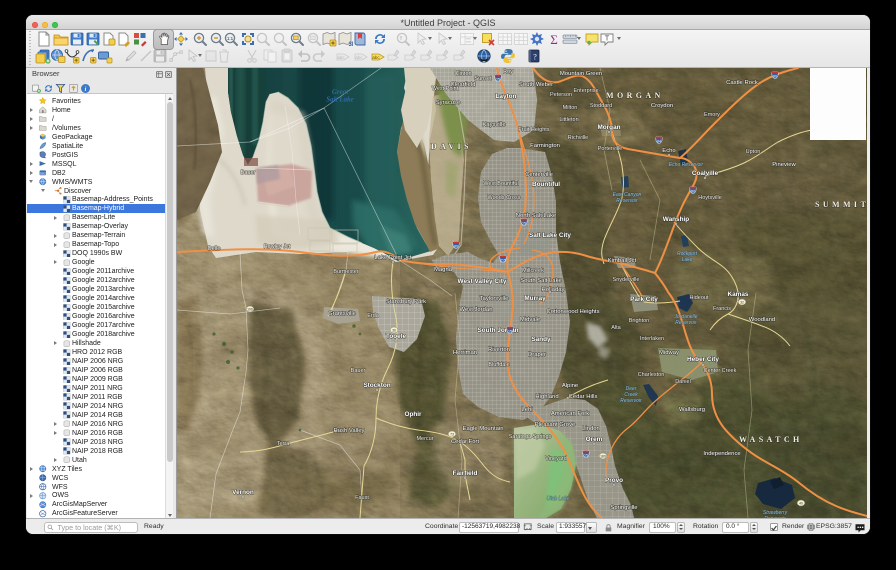 The height and width of the screenshot is (570, 896). I want to click on svg-text: Charleston, so click(651, 375).